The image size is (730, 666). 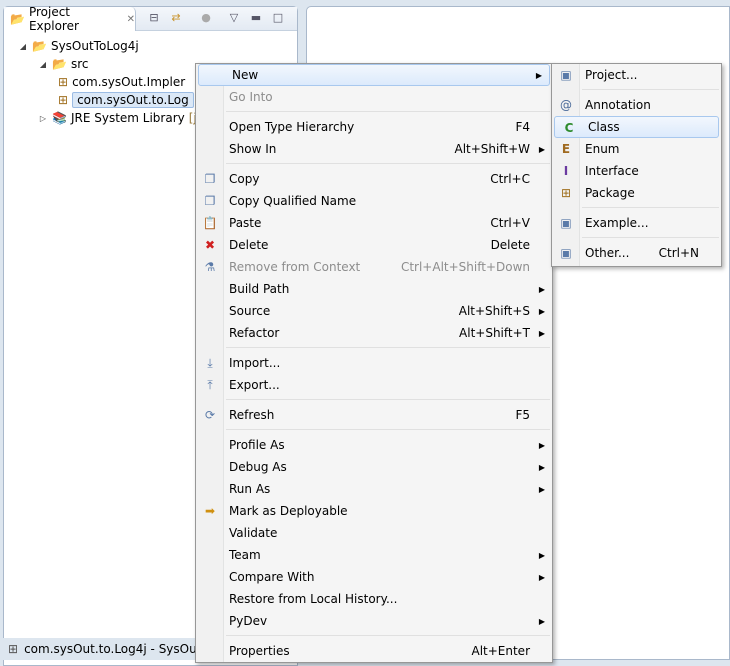 I want to click on export-icon: ⤒, so click(x=210, y=385).